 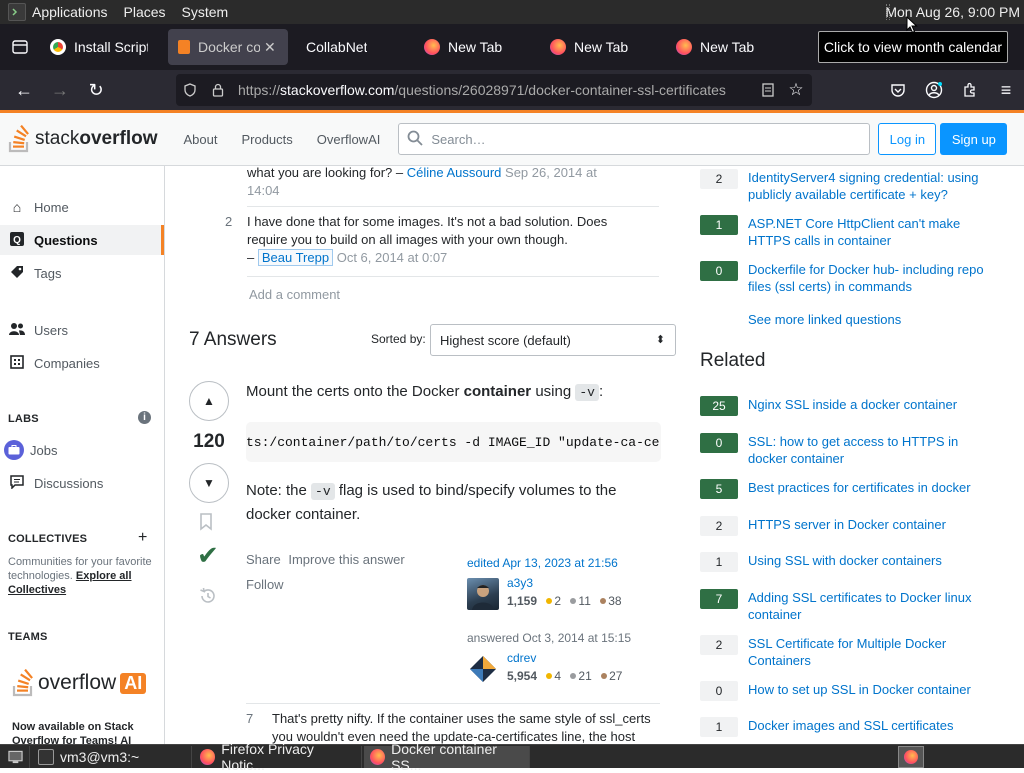 I want to click on add-comment-link: Add a comment, so click(x=294, y=294).